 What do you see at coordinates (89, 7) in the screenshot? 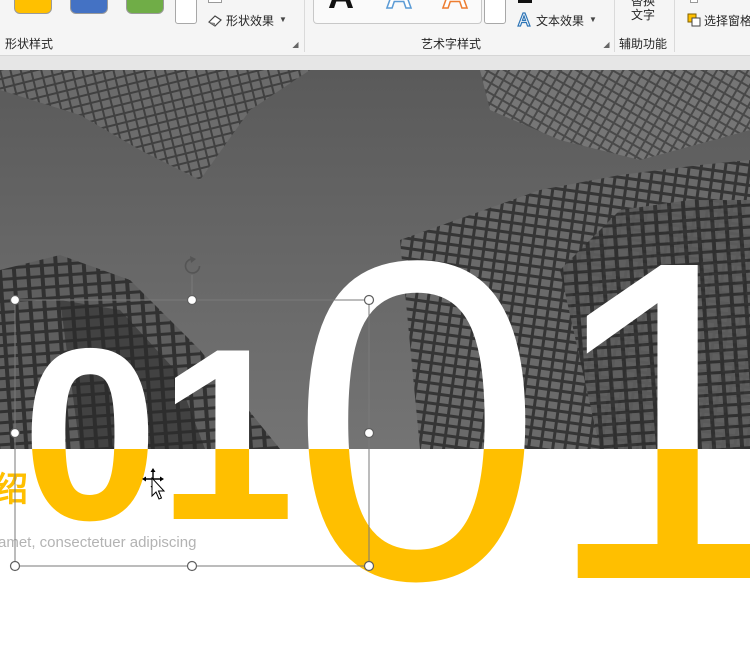
I see `shape-style-swatch-blue` at bounding box center [89, 7].